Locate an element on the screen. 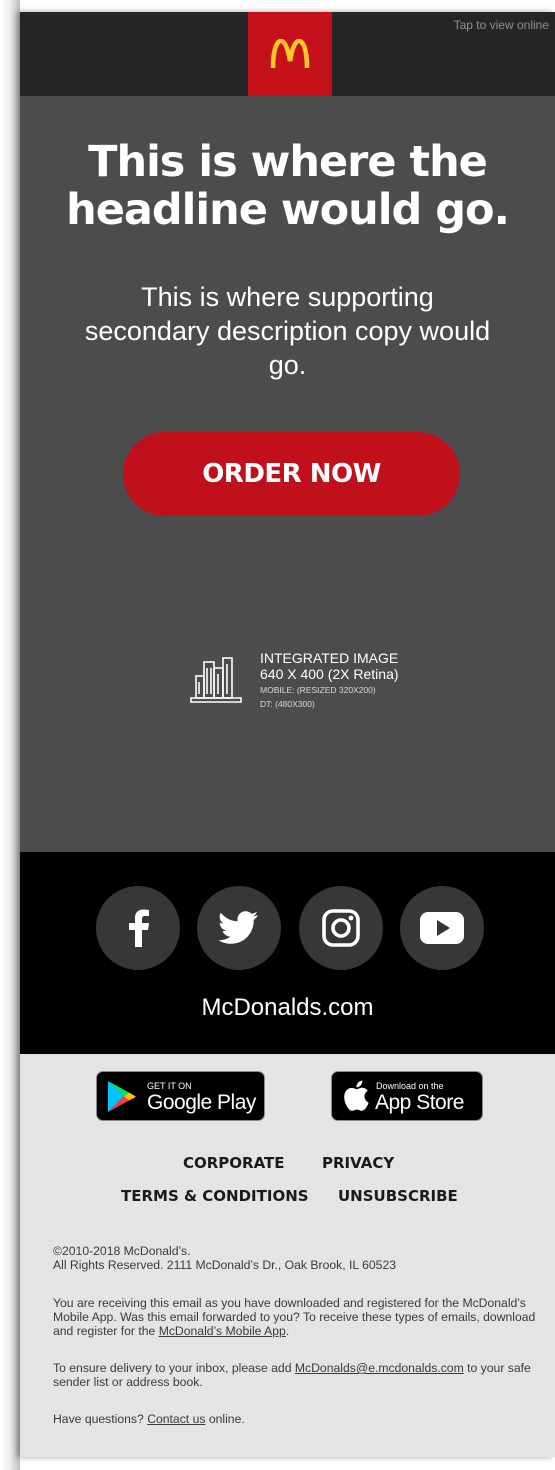  order-now-button: ORDER NOW is located at coordinates (291, 474).